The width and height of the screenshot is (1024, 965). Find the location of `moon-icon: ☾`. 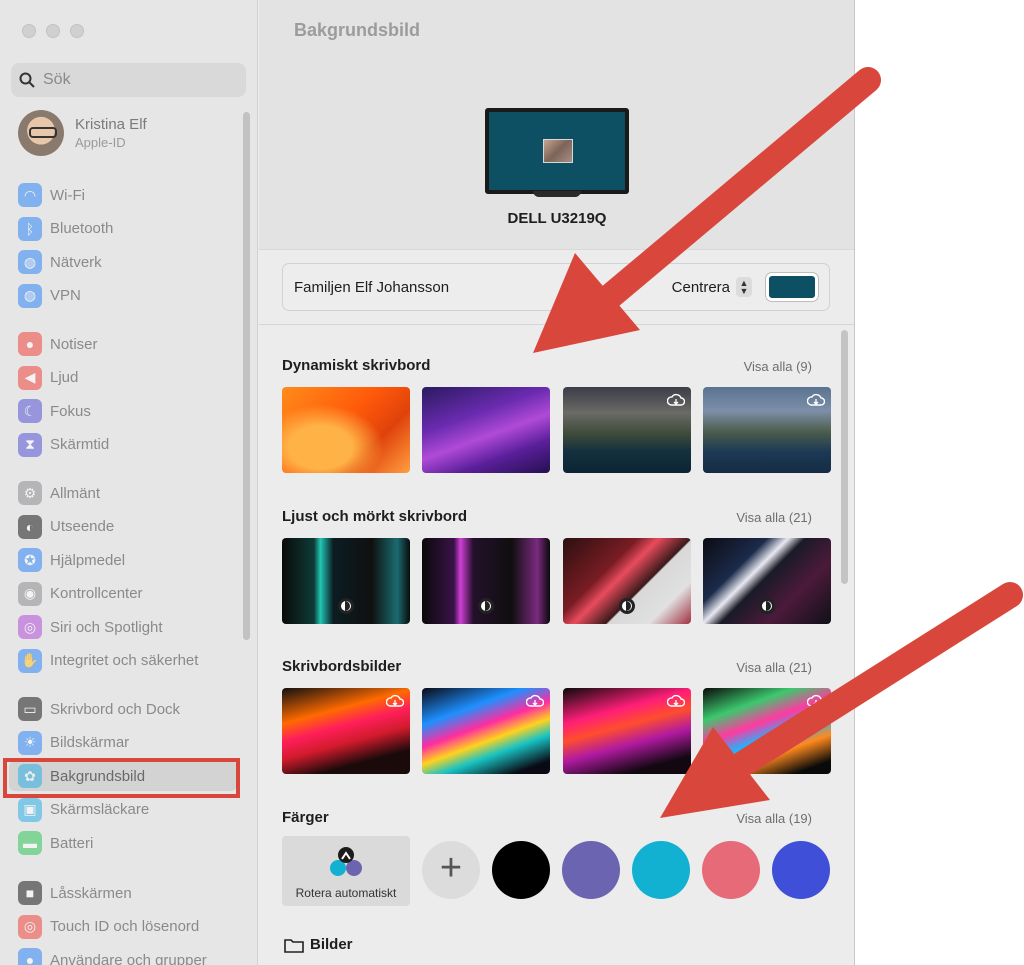

moon-icon: ☾ is located at coordinates (30, 411).